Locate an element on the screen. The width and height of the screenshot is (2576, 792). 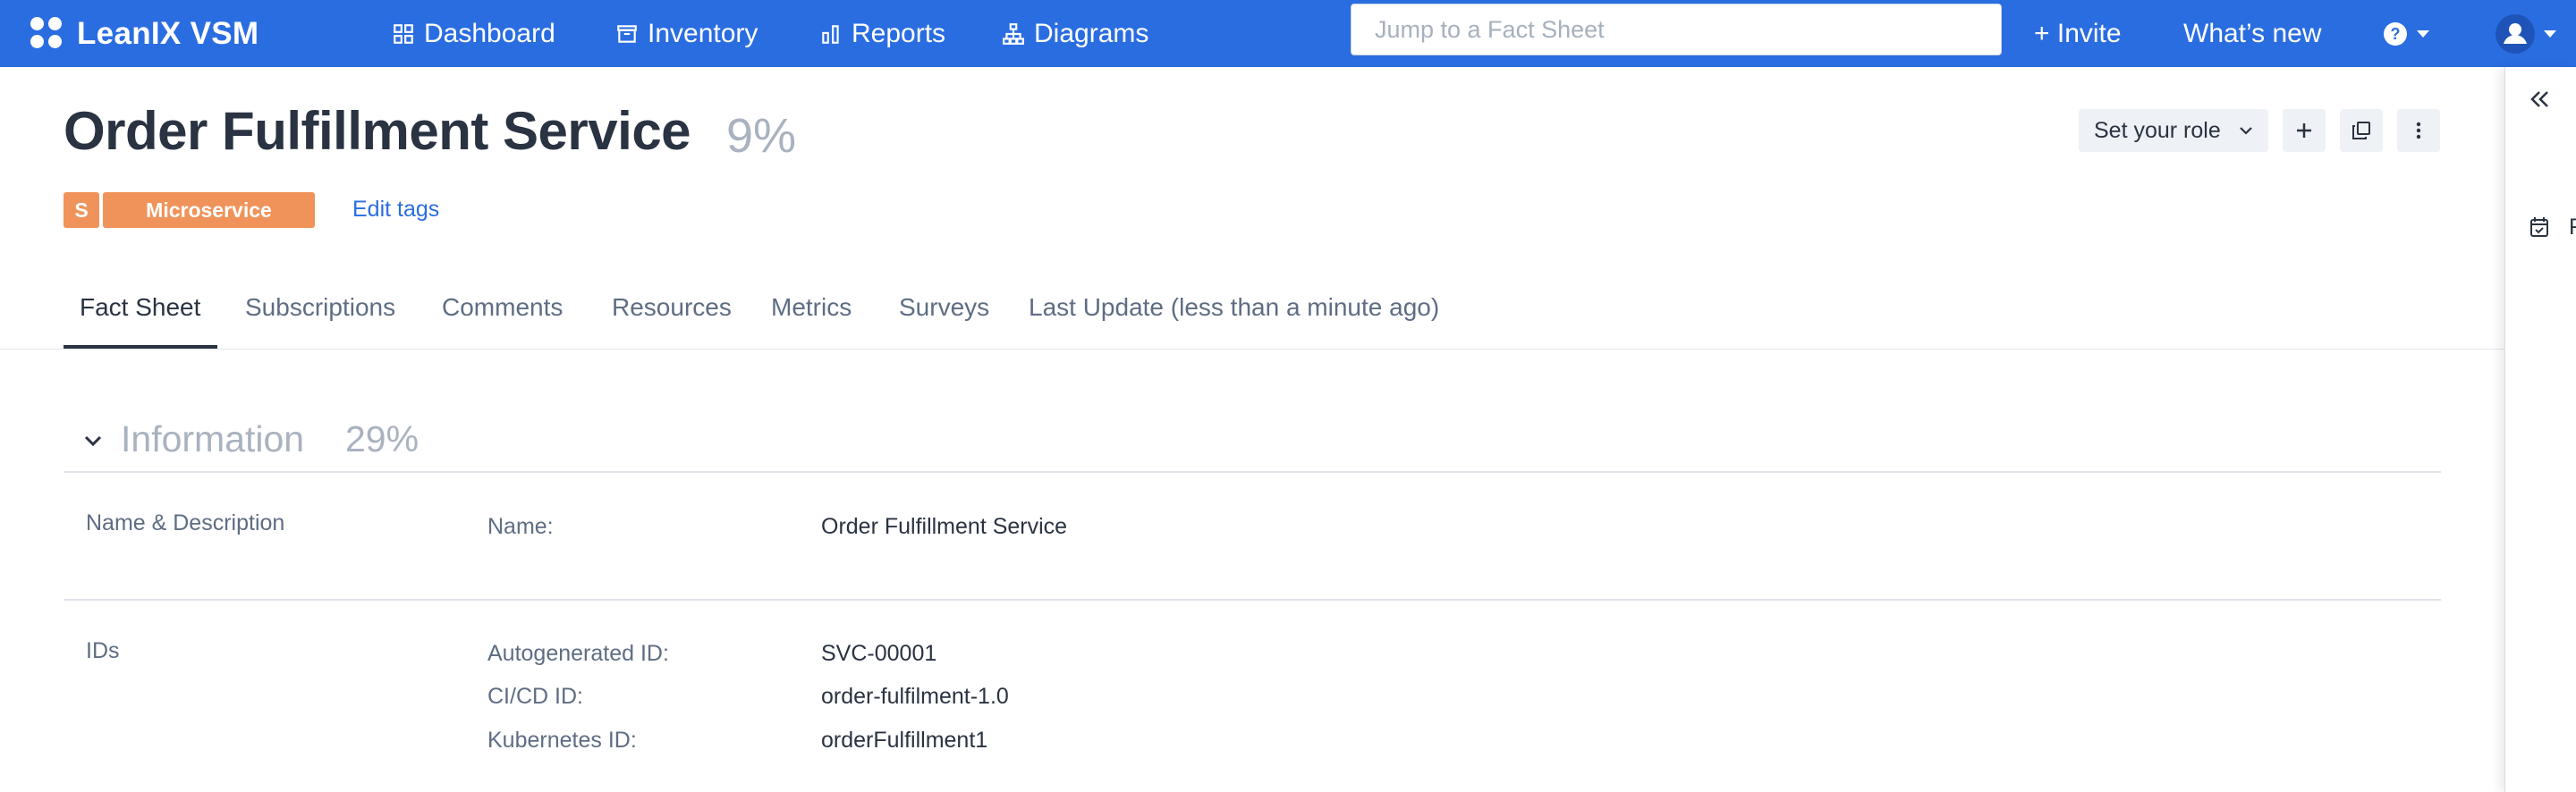
nav-diagrams-label: Diagrams is located at coordinates (1091, 33).